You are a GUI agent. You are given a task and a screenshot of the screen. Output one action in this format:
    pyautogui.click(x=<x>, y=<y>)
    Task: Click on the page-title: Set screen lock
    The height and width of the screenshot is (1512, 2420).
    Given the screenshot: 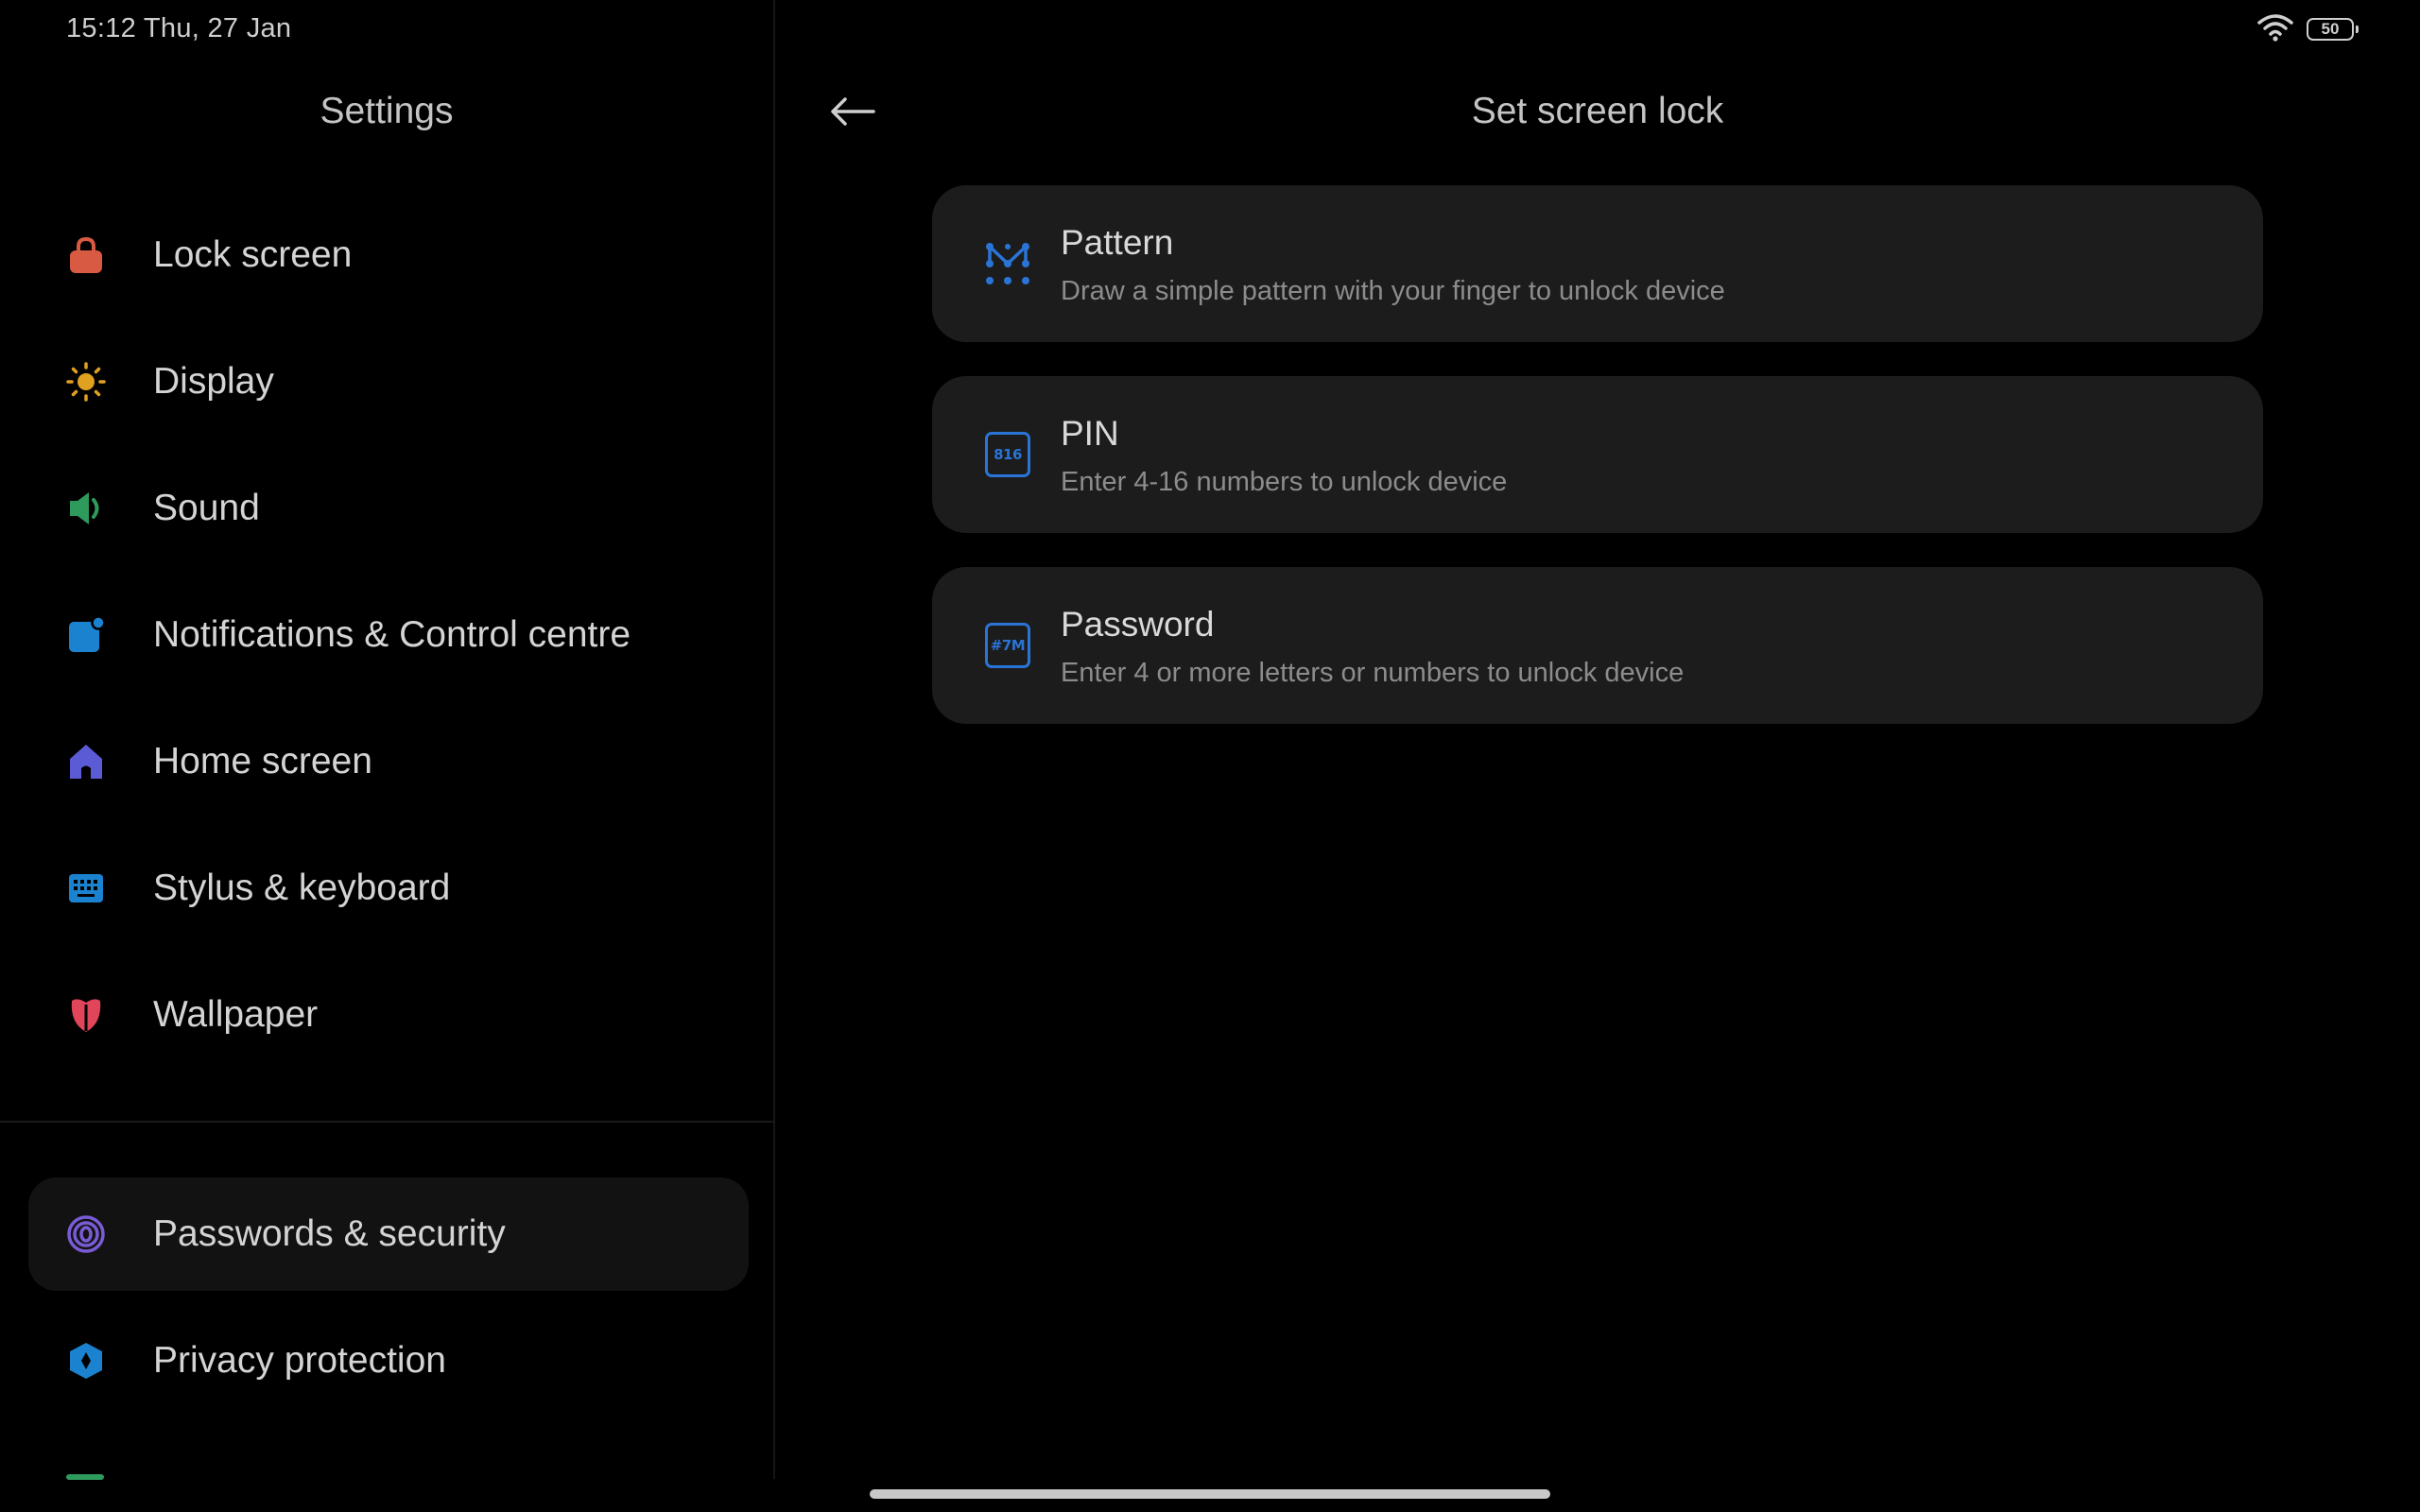 What is the action you would take?
    pyautogui.click(x=1597, y=111)
    